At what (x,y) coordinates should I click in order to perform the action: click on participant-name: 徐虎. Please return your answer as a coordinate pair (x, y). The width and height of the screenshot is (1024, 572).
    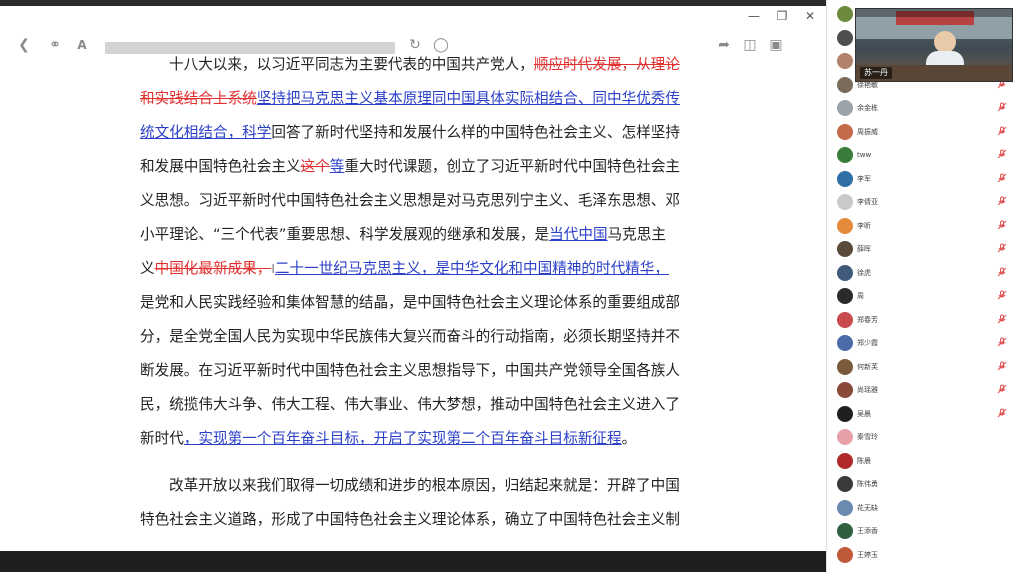
    Looking at the image, I should click on (864, 272).